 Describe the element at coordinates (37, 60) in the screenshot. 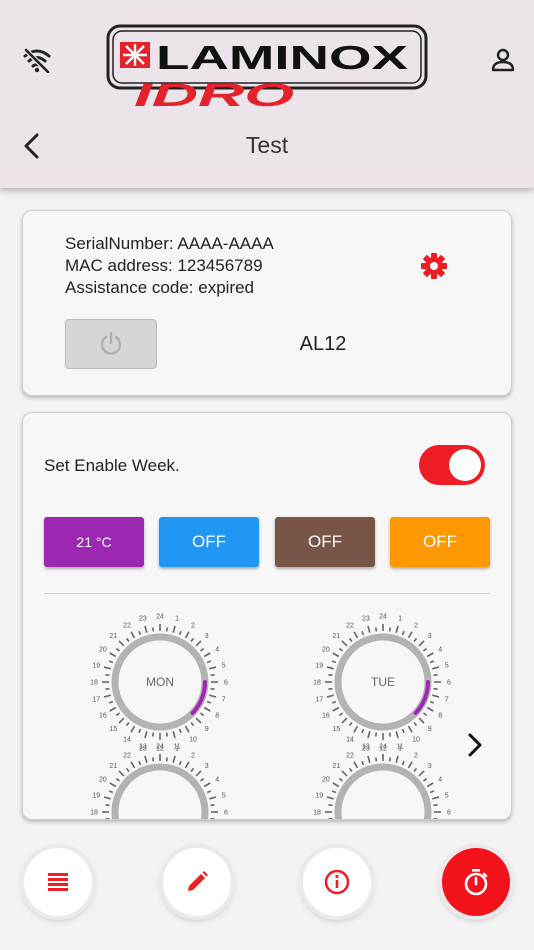

I see `wifi-off-icon` at that location.